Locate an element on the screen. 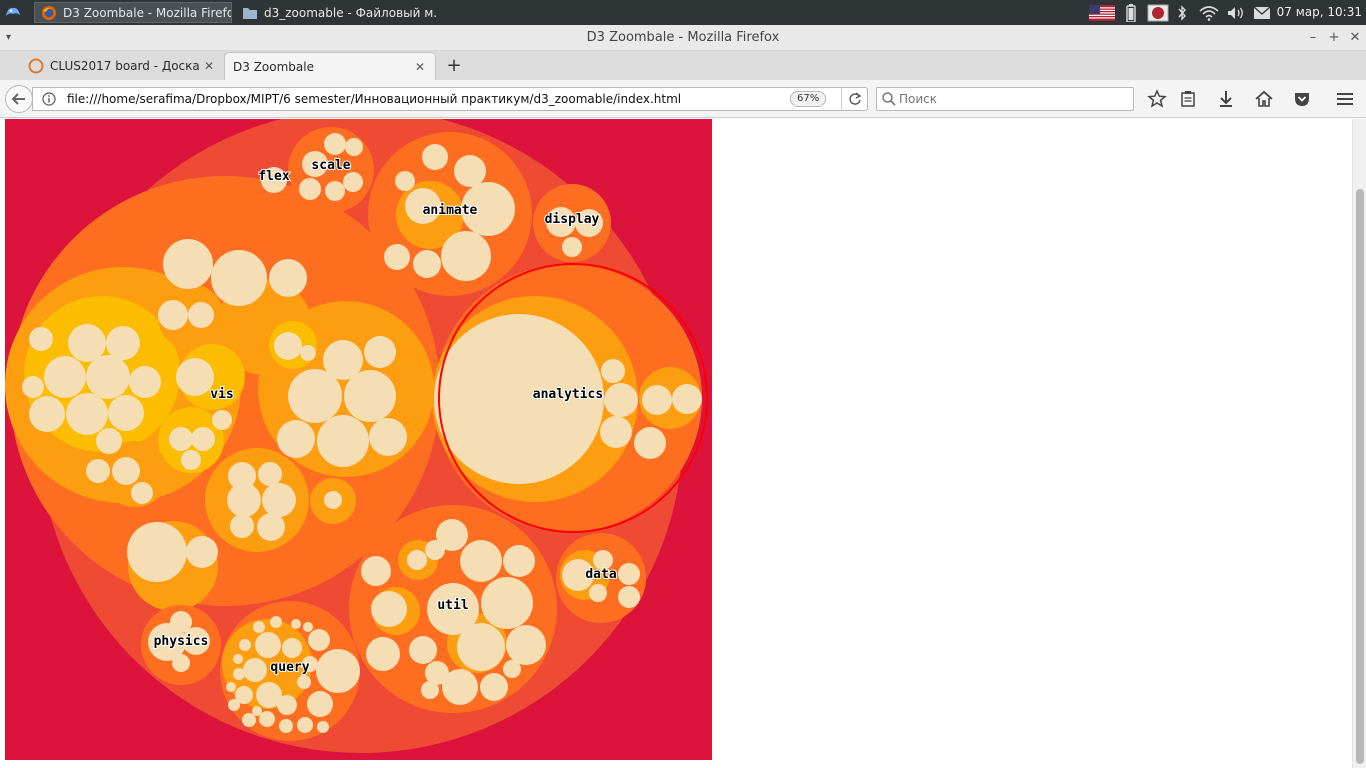 Image resolution: width=1366 pixels, height=768 pixels. minimize-icon: – is located at coordinates (1313, 38).